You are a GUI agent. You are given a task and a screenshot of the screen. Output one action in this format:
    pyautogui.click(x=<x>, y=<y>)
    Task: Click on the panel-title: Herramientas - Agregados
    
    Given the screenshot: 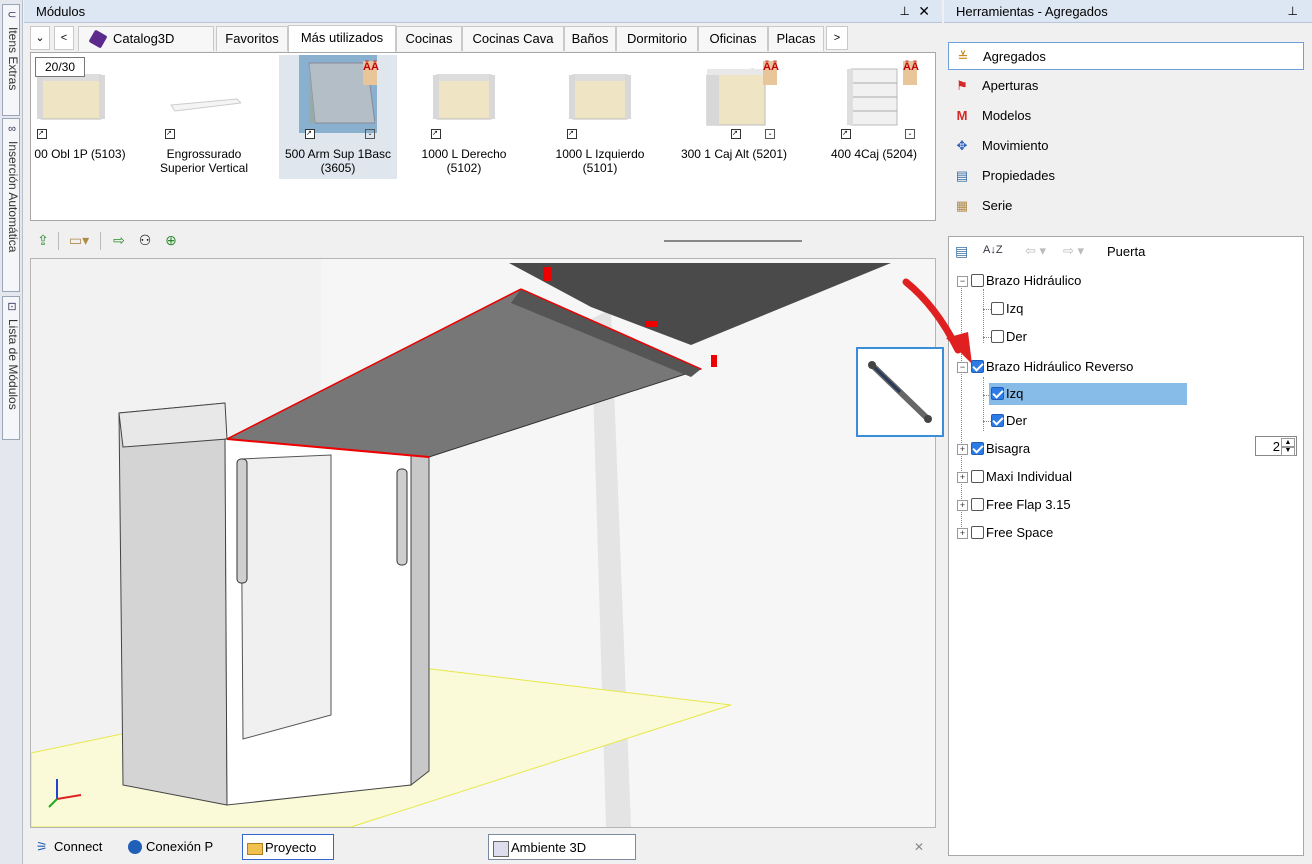 What is the action you would take?
    pyautogui.click(x=1032, y=11)
    